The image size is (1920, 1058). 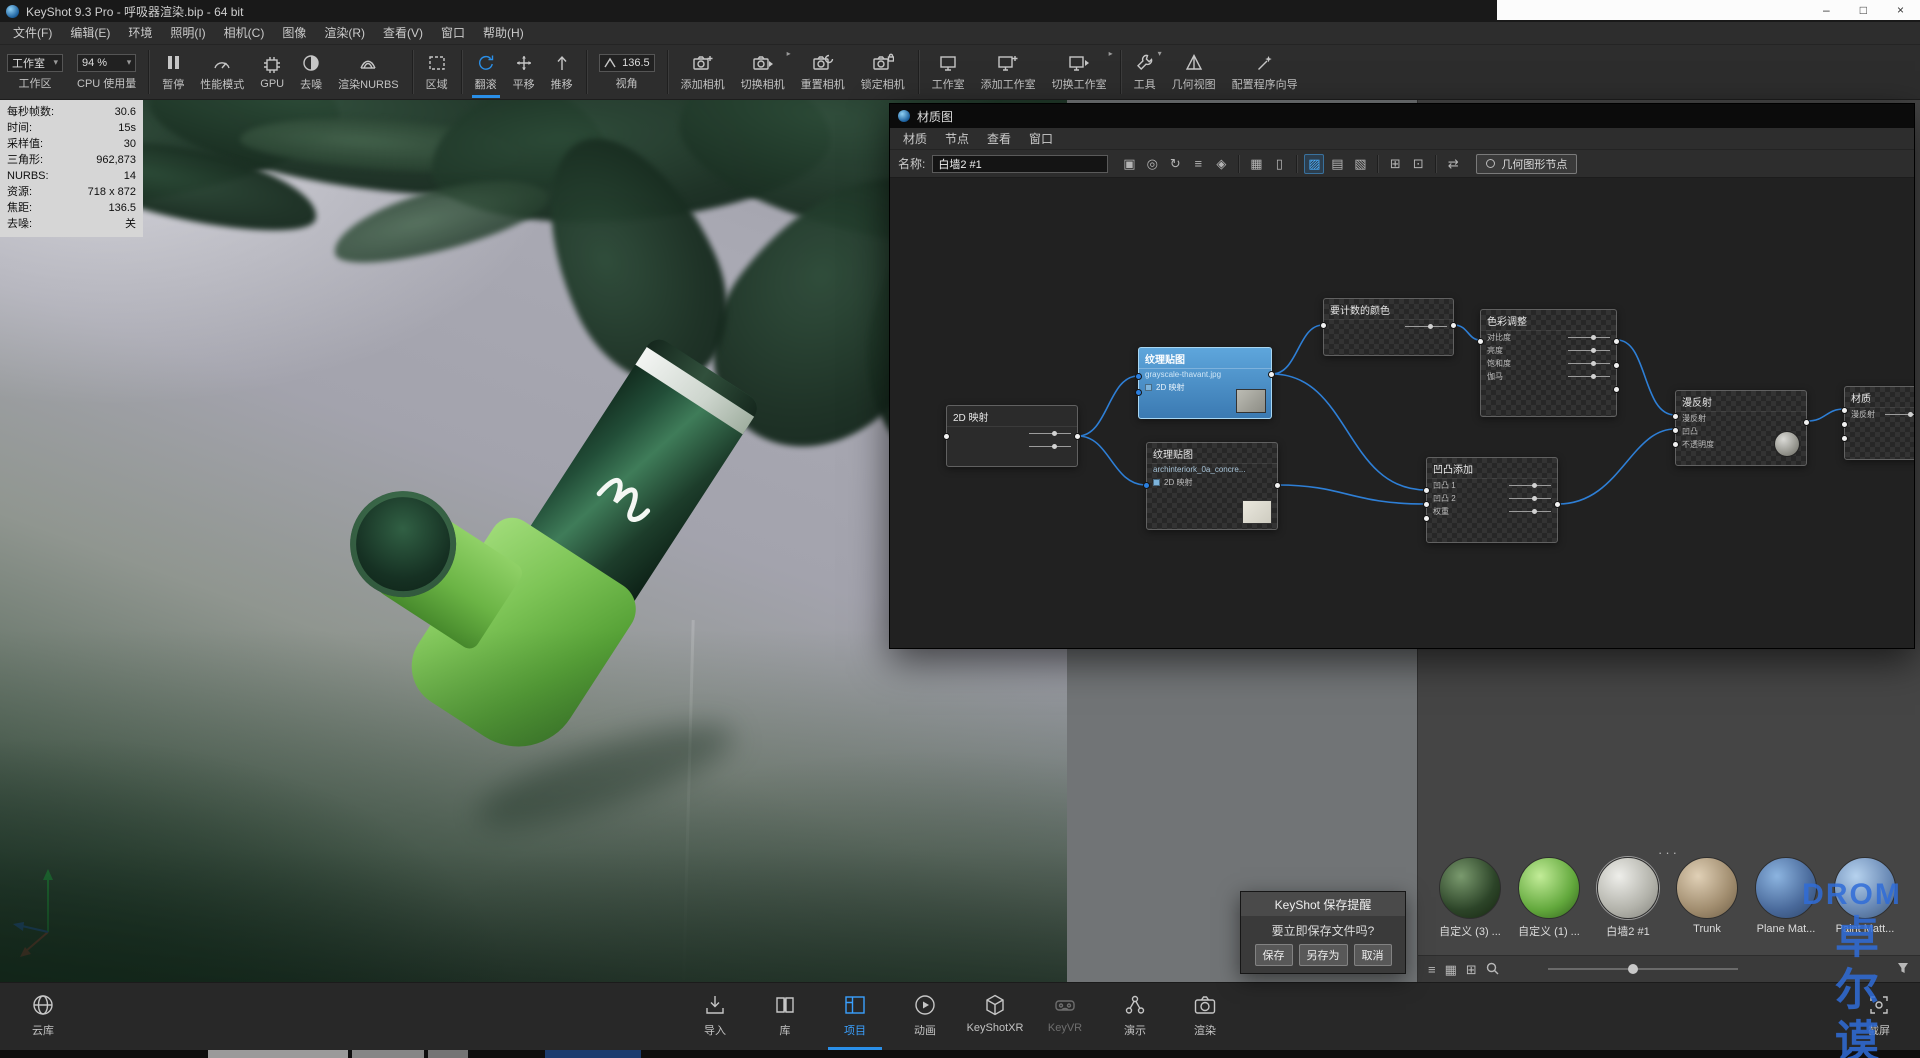 I want to click on pan-button: 平移, so click(x=524, y=72).